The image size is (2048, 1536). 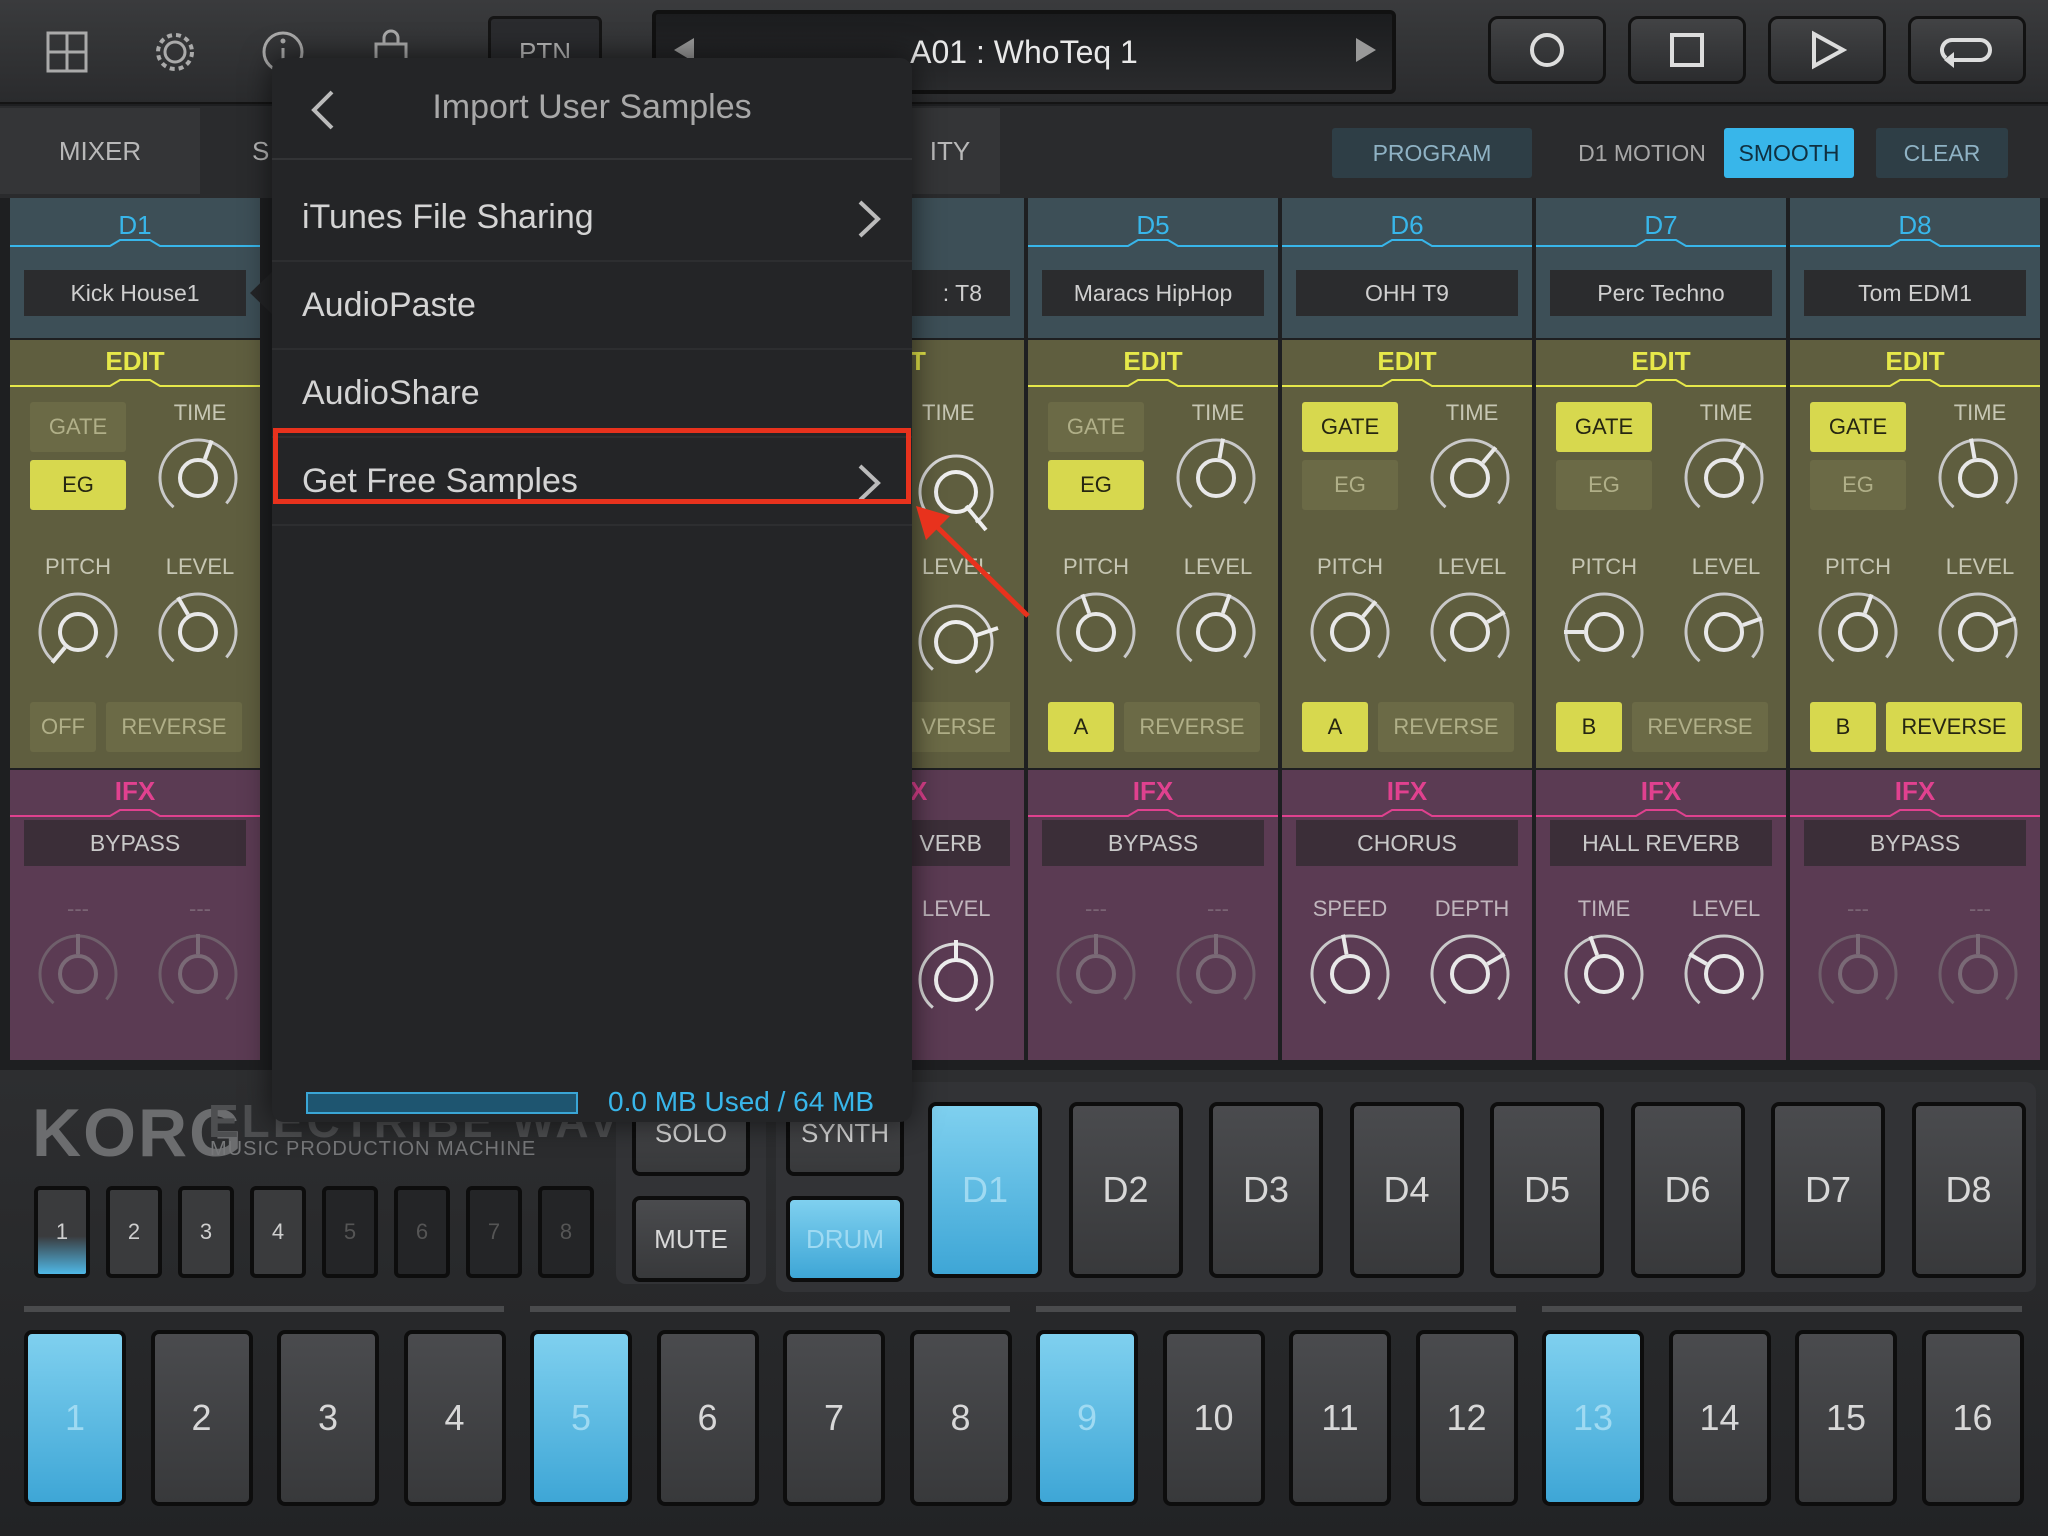 I want to click on menu-item-itunes-file-sharing: iTunes File Sharing, so click(x=592, y=218).